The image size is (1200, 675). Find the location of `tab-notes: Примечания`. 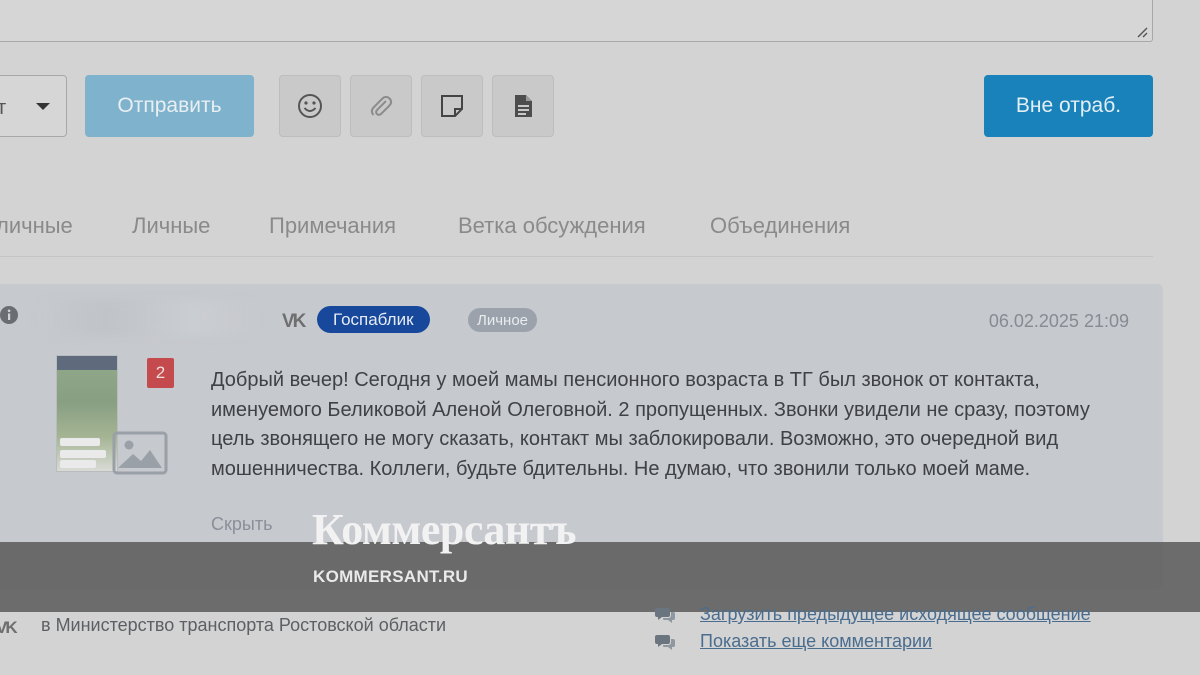

tab-notes: Примечания is located at coordinates (332, 226).